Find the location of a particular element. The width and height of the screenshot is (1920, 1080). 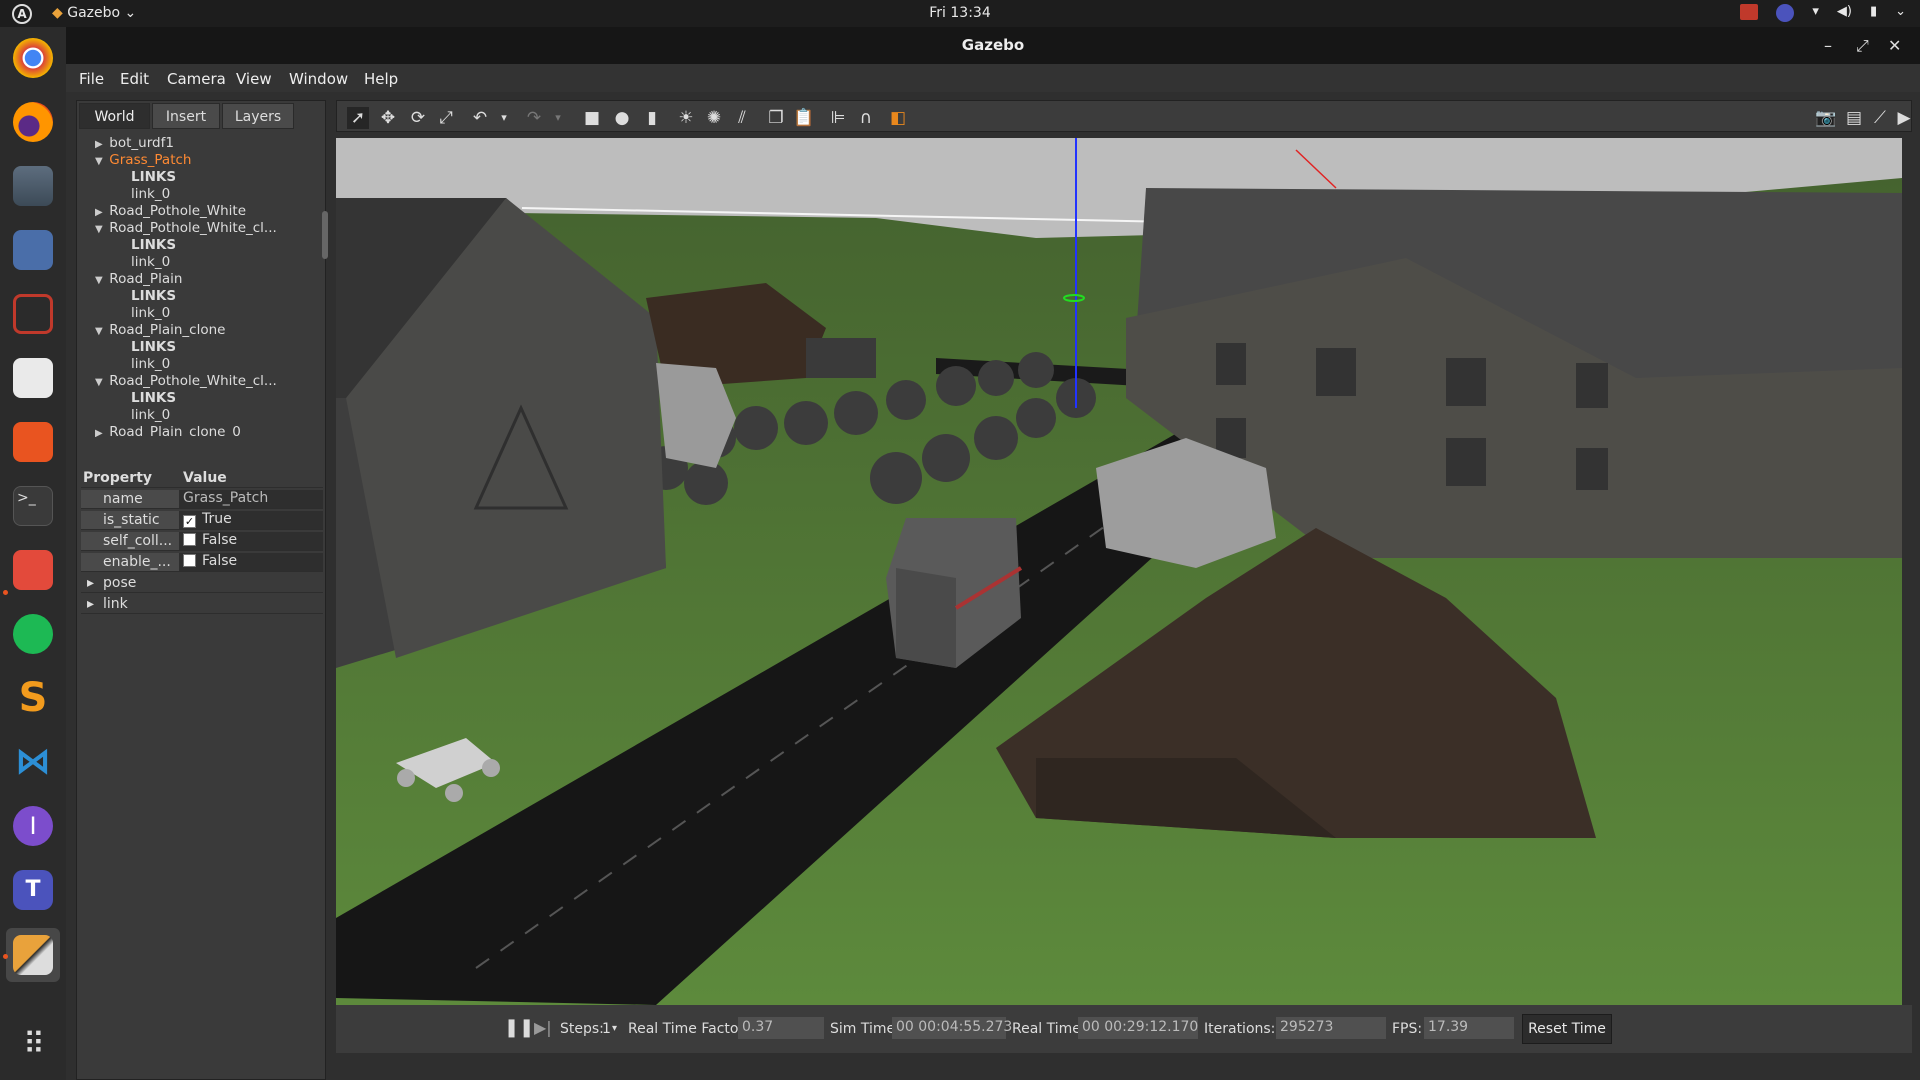

view-angle-icon: ◧ is located at coordinates (898, 118).